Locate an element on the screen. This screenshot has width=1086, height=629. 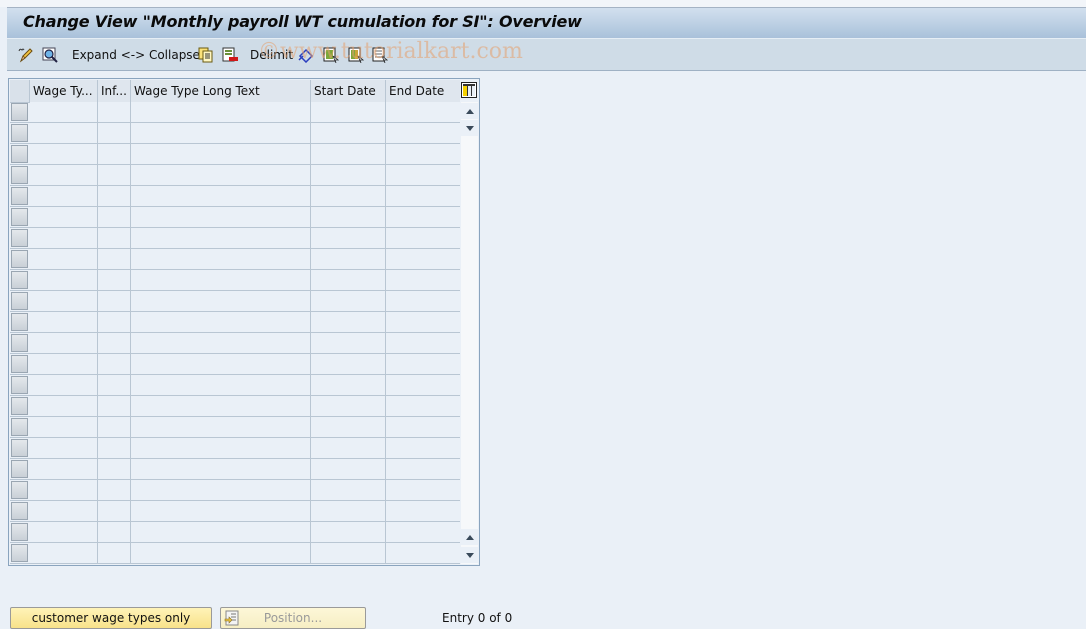
display-change-button is located at coordinates (26, 55).